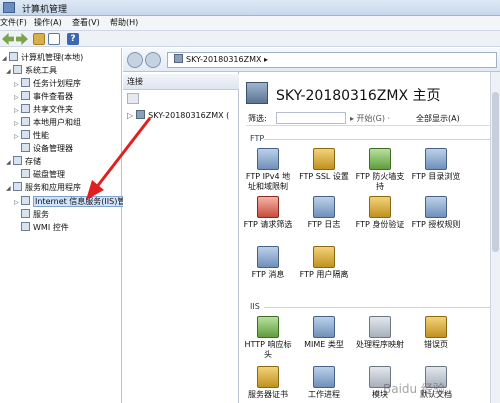 The height and width of the screenshot is (403, 500). I want to click on ftp-ipv4-icon, so click(268, 159).